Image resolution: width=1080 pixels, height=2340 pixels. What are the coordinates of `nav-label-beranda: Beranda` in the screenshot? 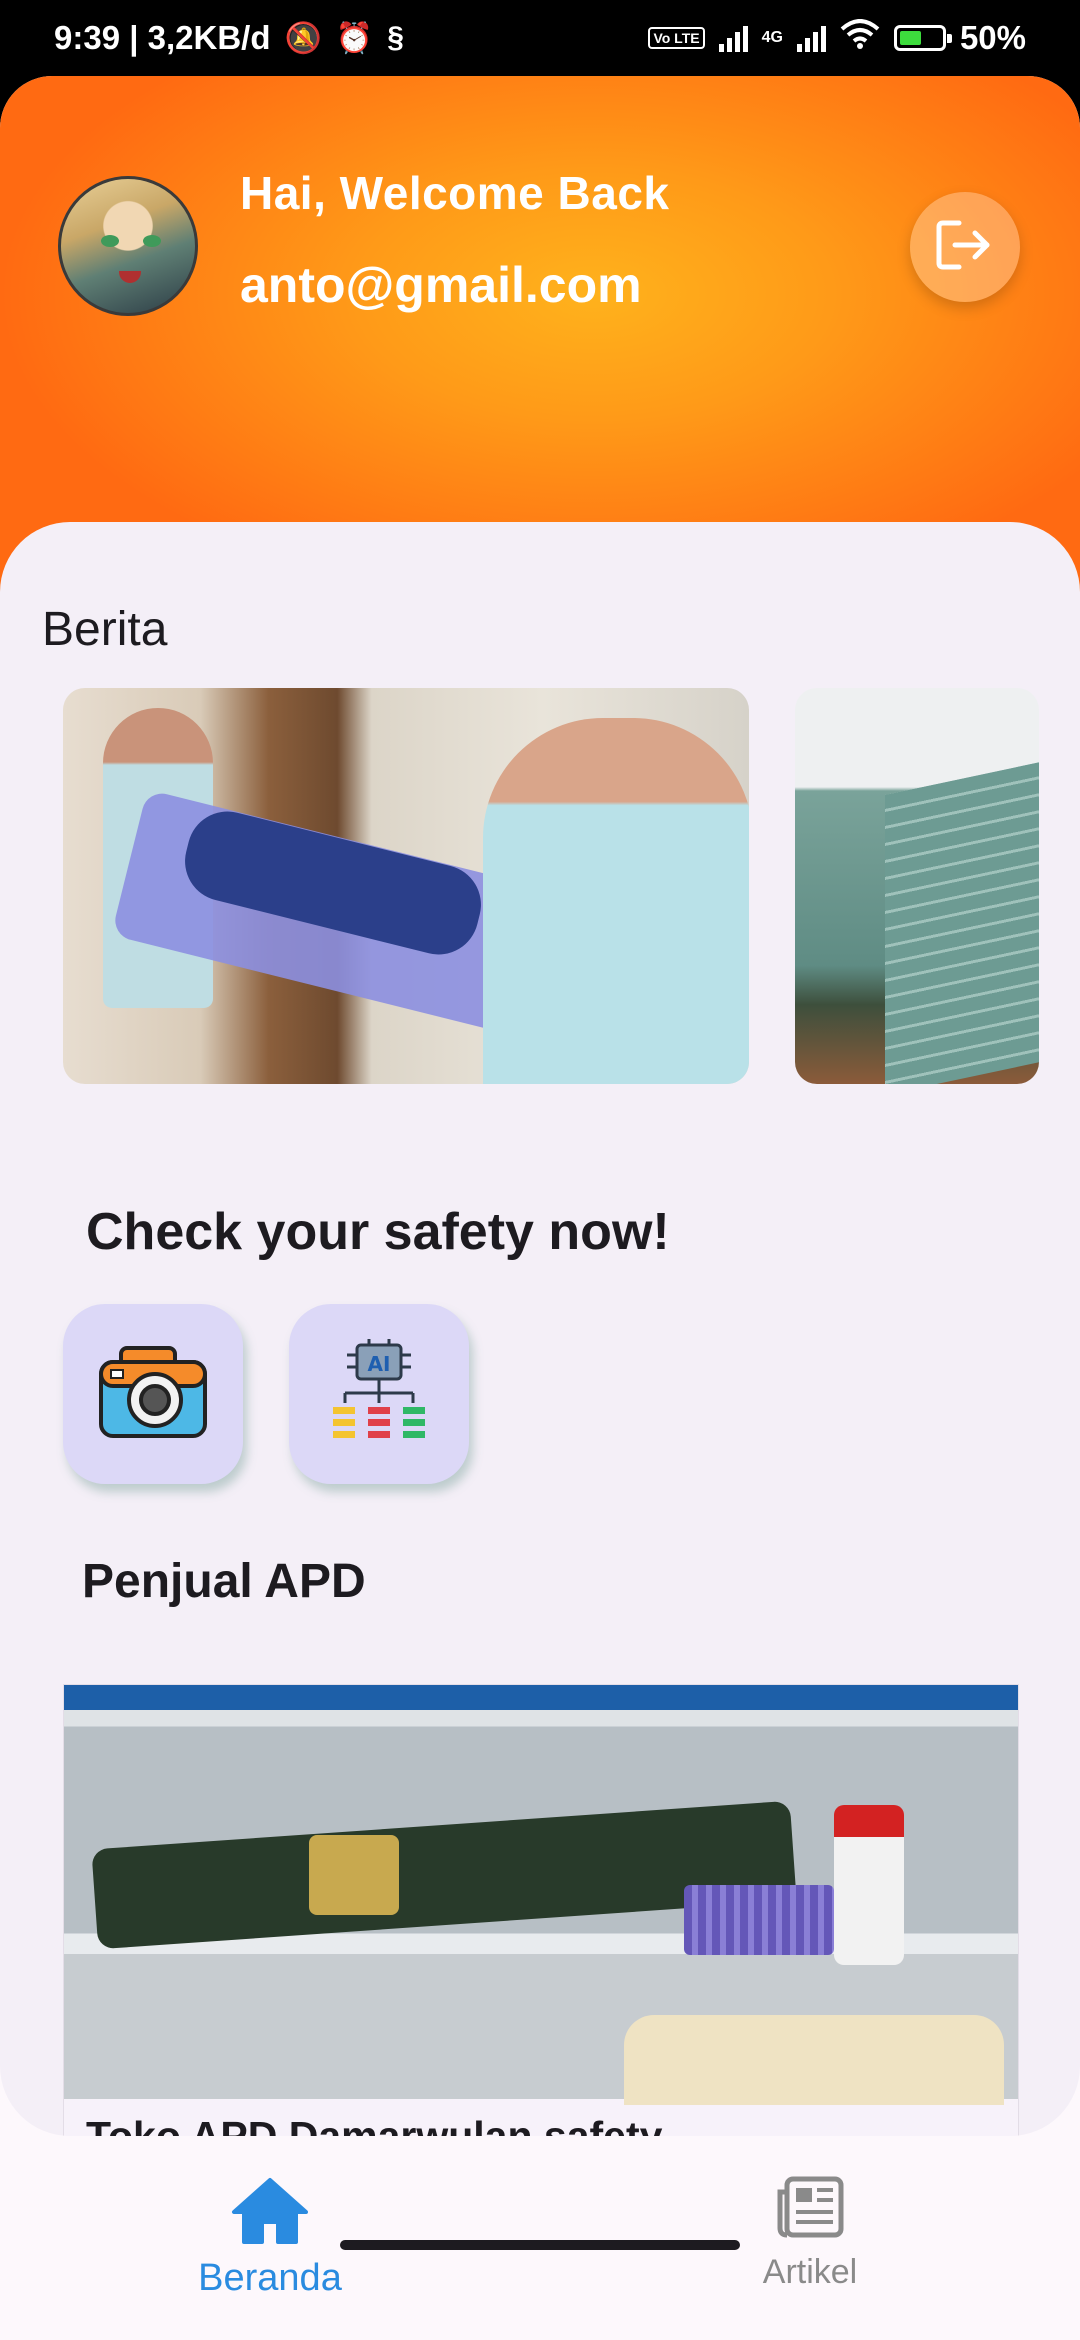 It's located at (270, 2278).